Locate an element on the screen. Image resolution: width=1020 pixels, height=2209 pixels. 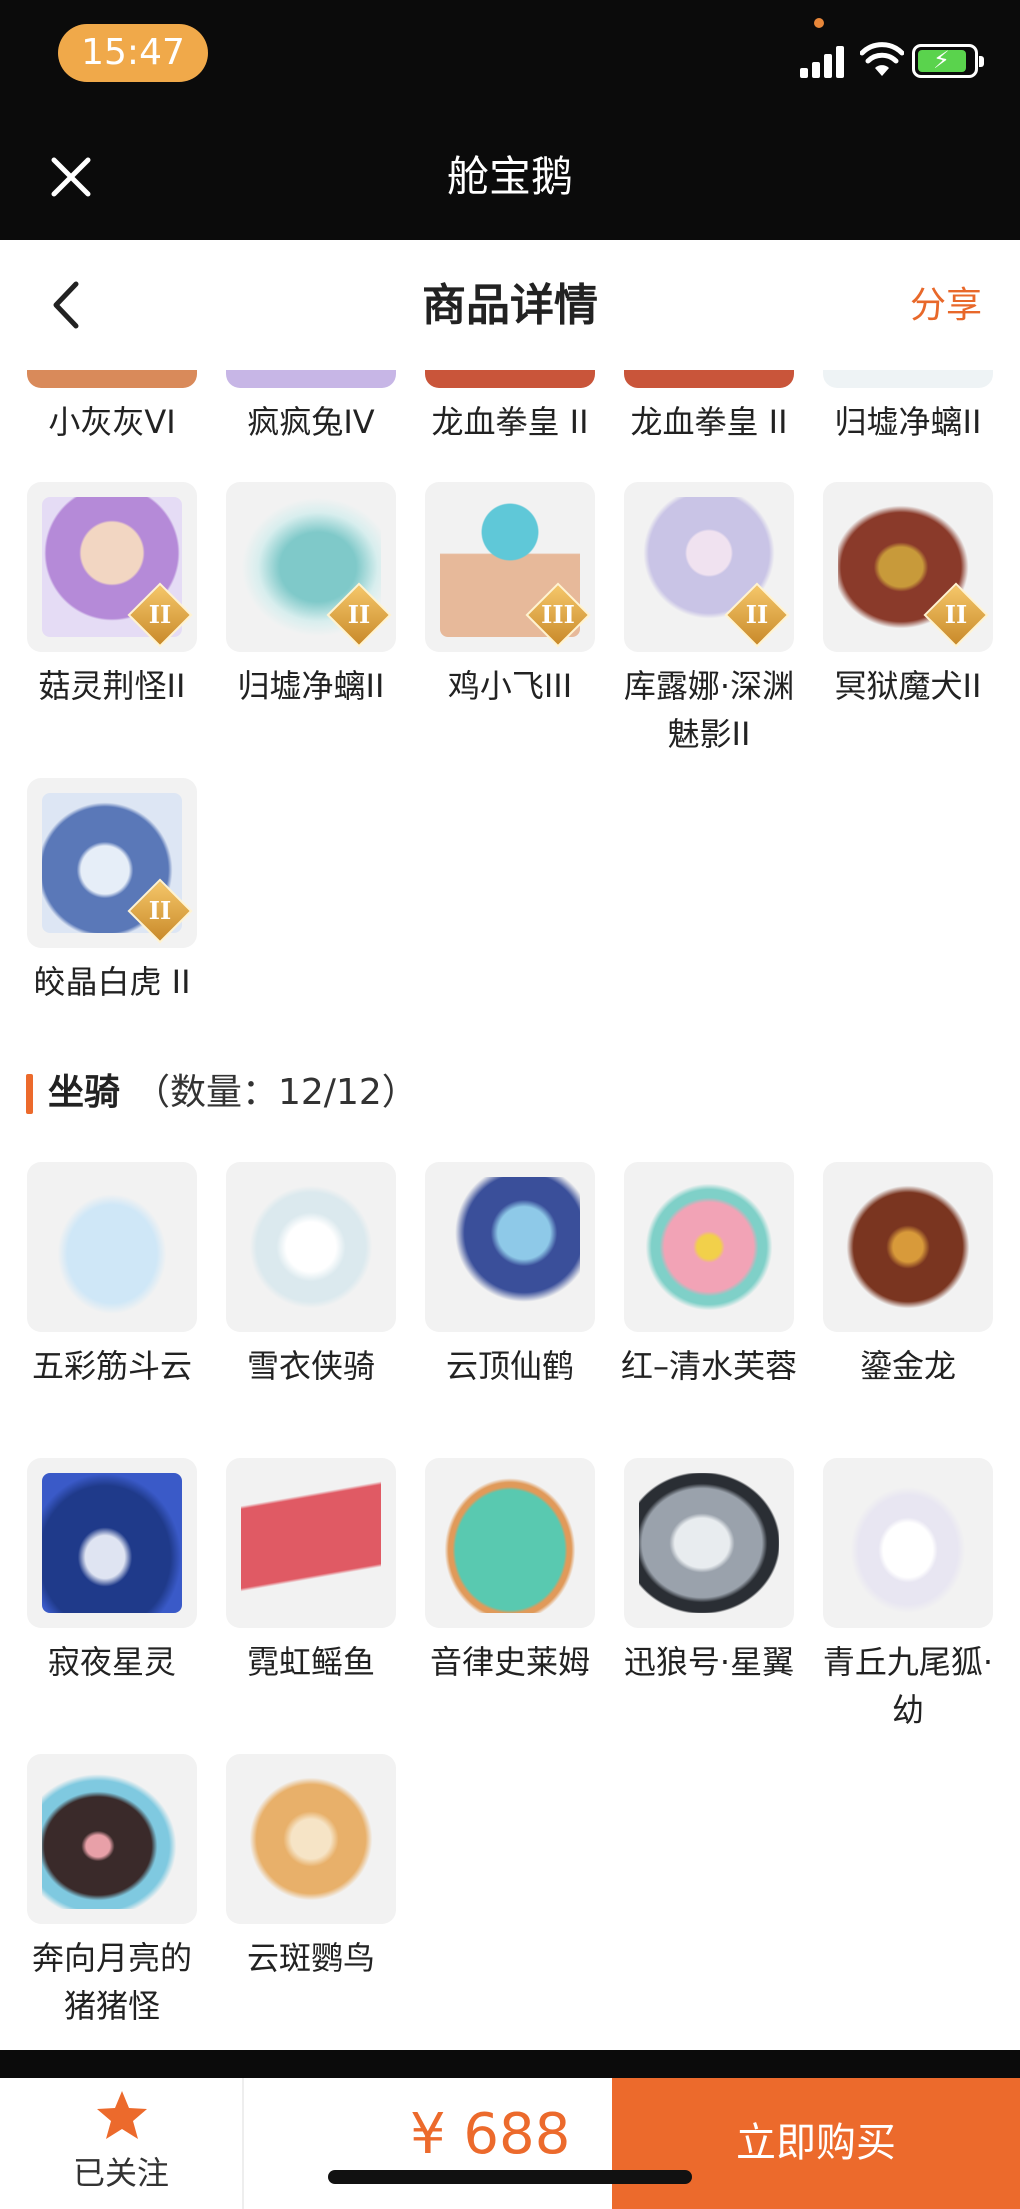
star-icon is located at coordinates (122, 2115).